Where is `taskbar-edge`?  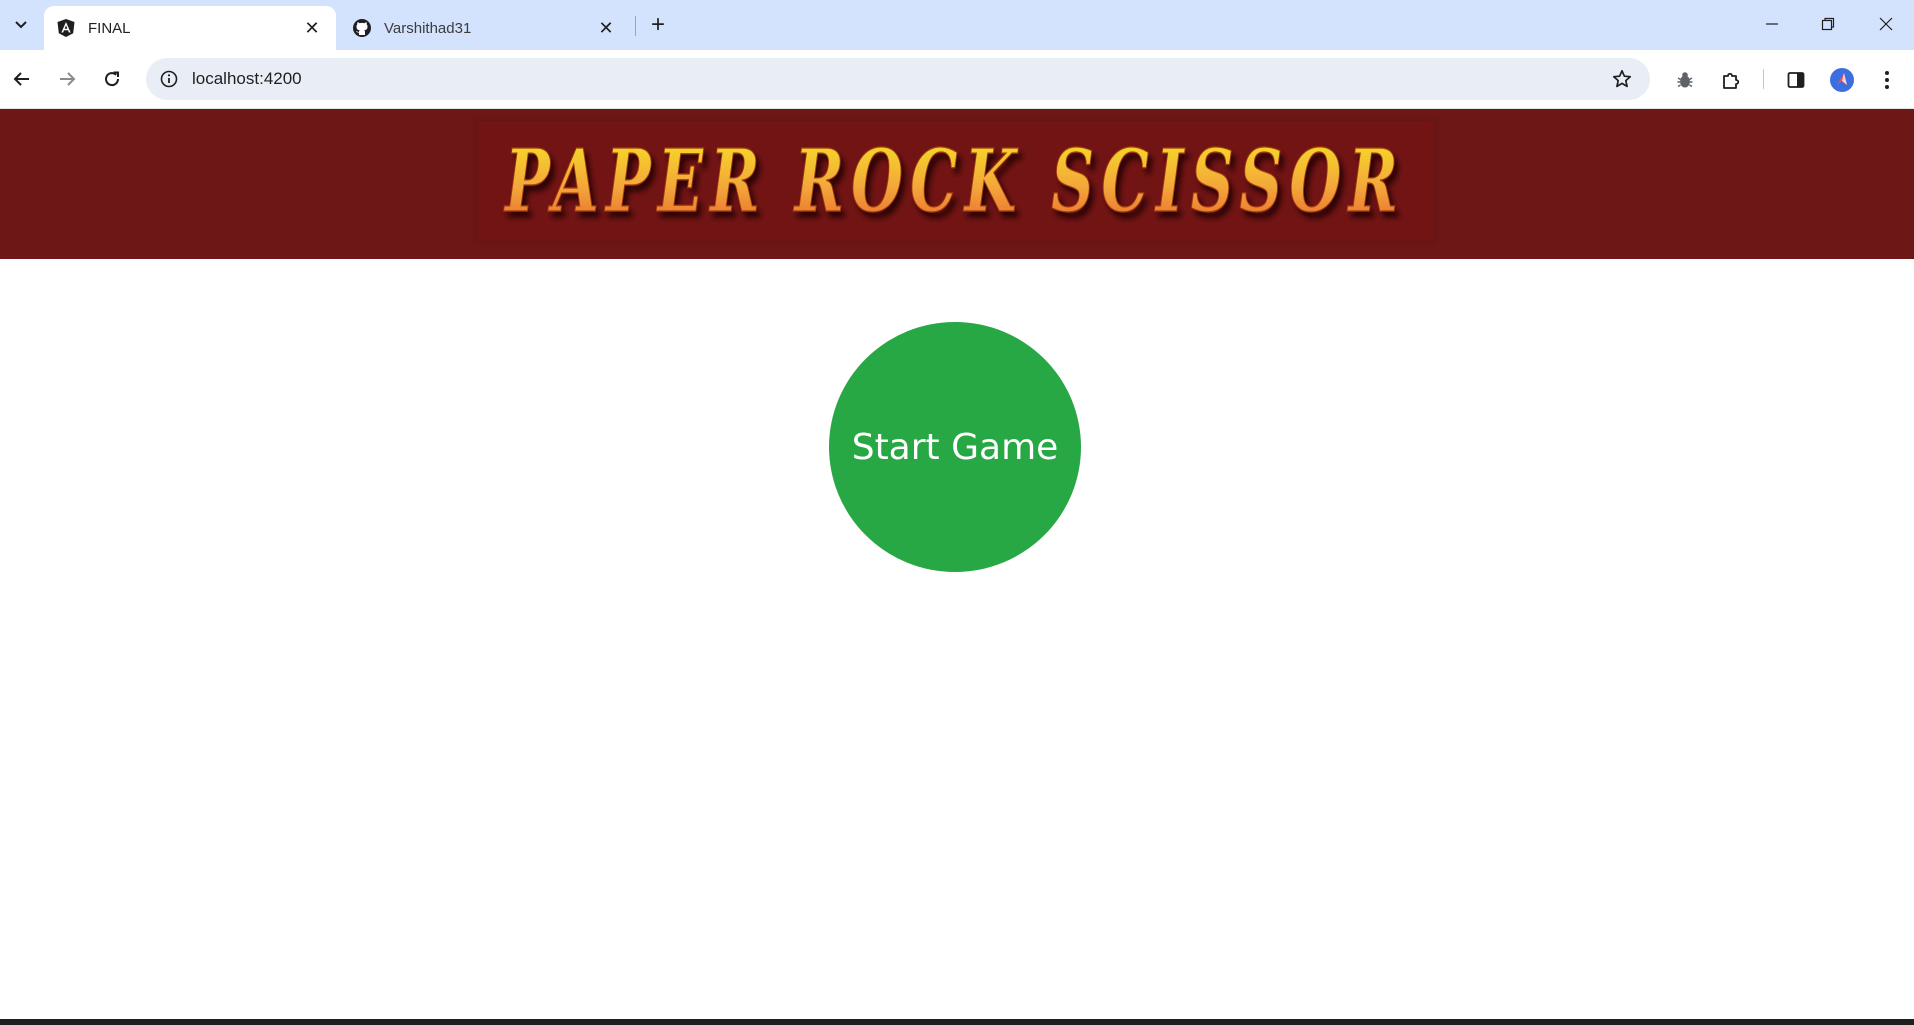 taskbar-edge is located at coordinates (957, 1022).